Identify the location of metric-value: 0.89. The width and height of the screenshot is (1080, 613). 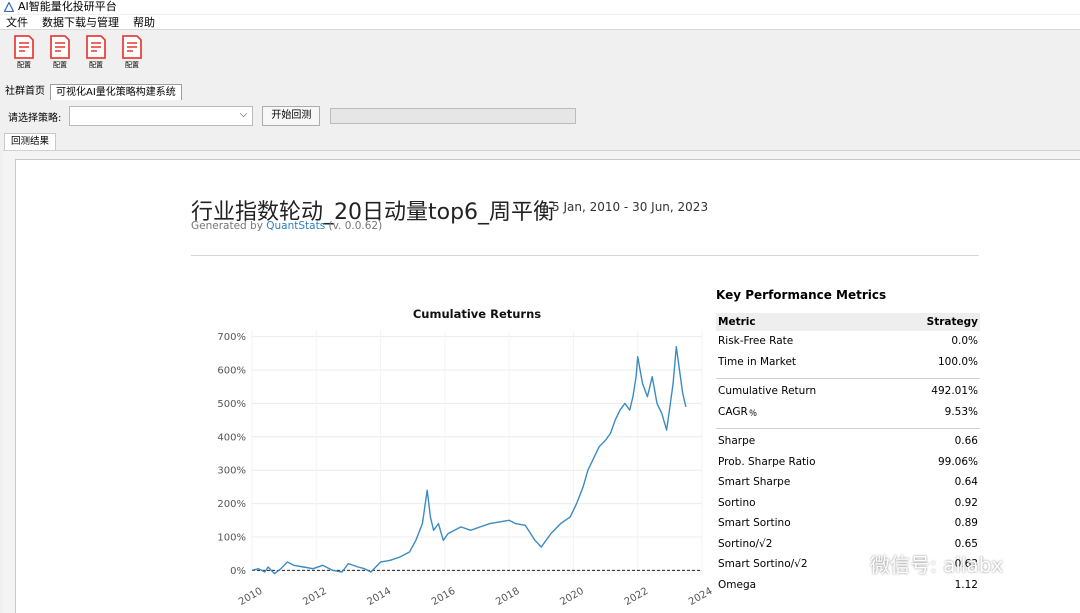
(966, 523).